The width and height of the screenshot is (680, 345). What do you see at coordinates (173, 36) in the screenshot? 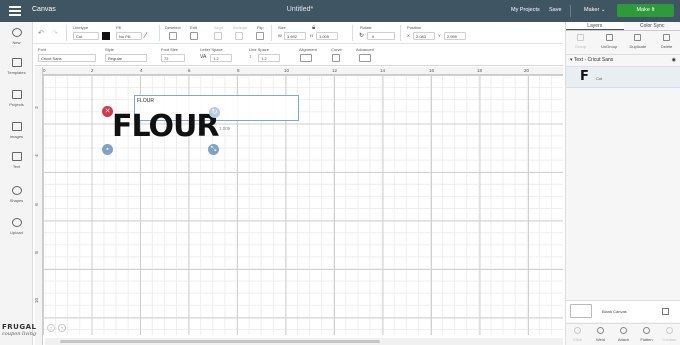
I see `deselect-icon` at bounding box center [173, 36].